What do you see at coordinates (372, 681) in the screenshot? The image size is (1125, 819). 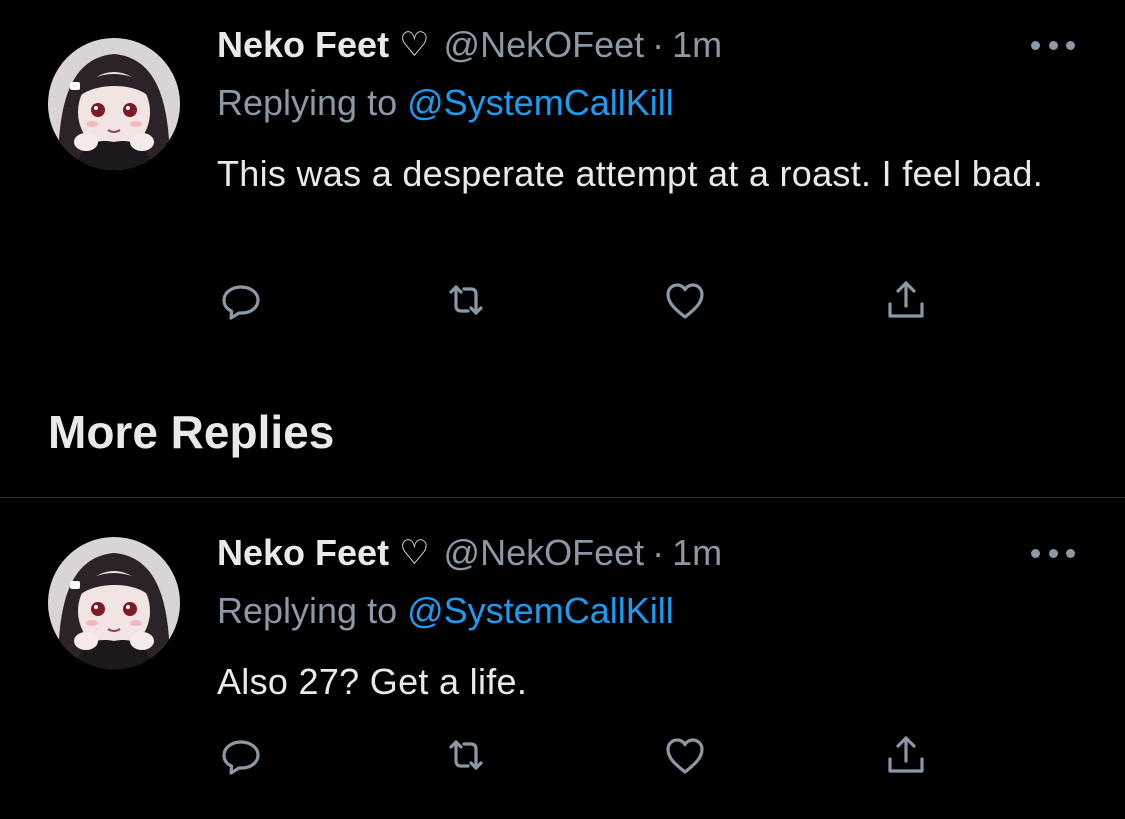 I see `tweet-text: Also 27? Get a life.` at bounding box center [372, 681].